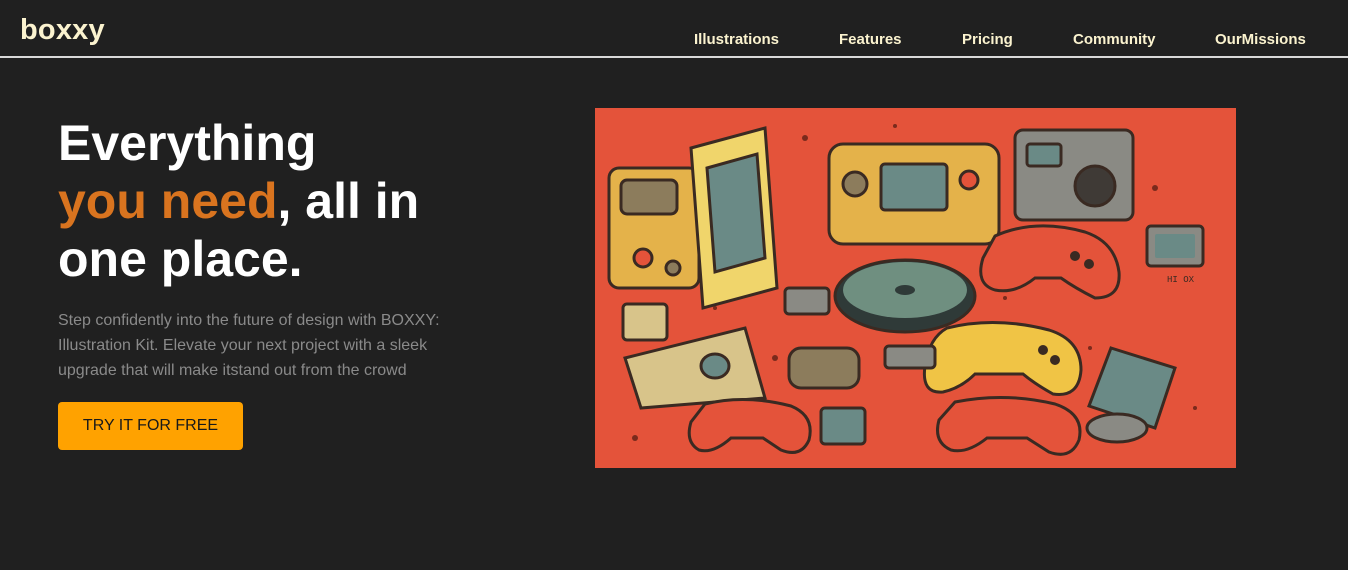 The height and width of the screenshot is (570, 1348). What do you see at coordinates (348, 201) in the screenshot?
I see `hero-title-line2-rest: , all in` at bounding box center [348, 201].